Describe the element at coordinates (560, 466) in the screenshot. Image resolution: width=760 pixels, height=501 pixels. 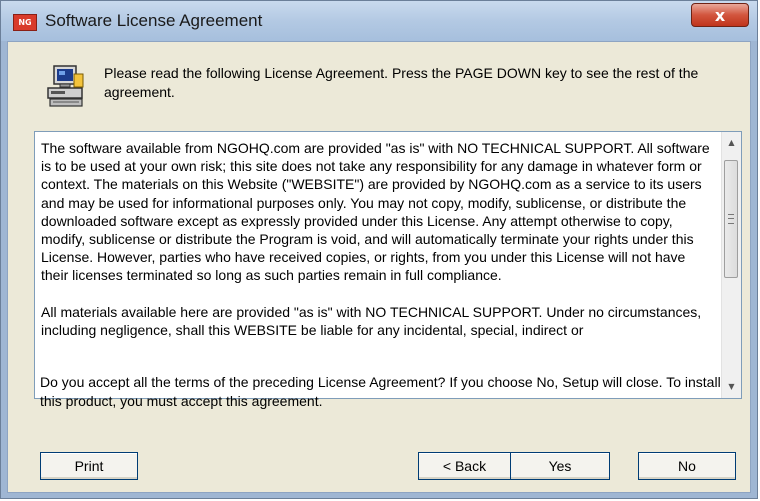
I see `yes-button: Yes` at that location.